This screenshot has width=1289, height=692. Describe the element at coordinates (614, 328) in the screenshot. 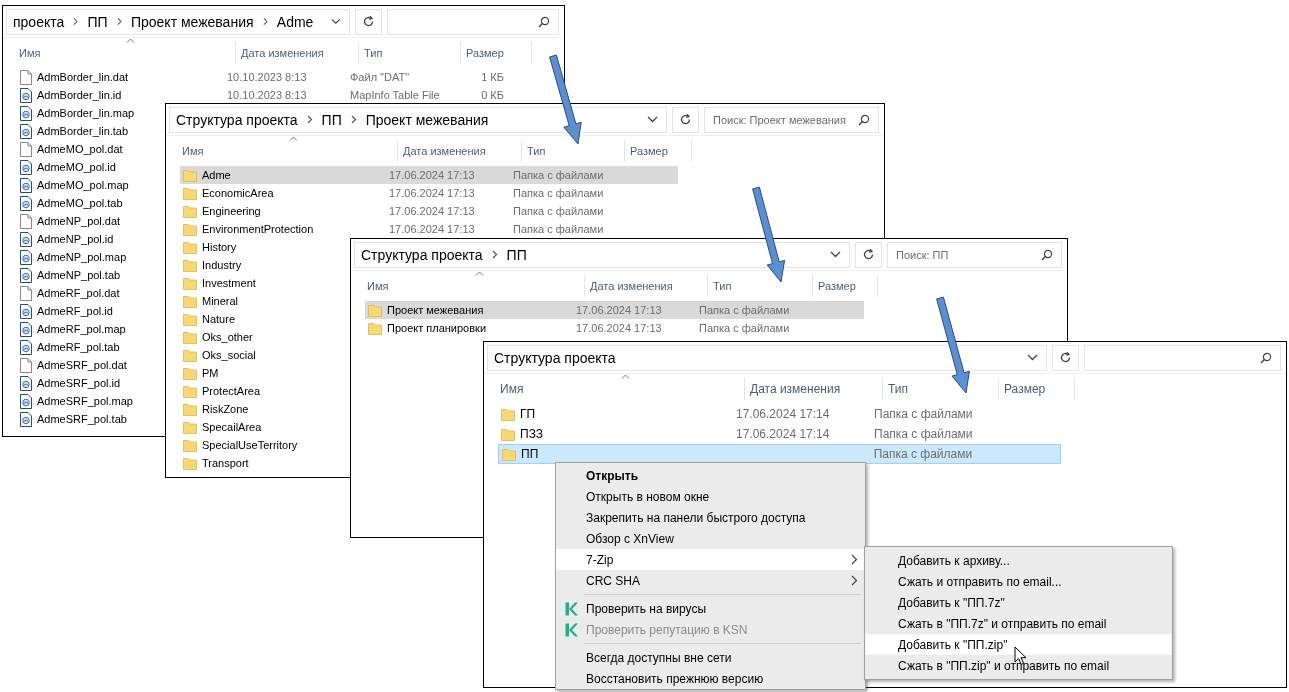

I see `file-row: Проект планировки 17.06.2024 17:13 Папка с файлами` at that location.